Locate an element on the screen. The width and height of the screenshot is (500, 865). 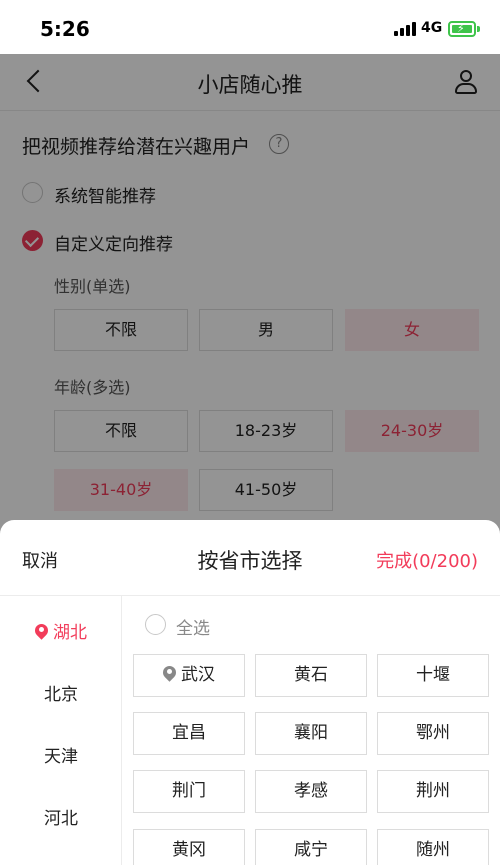
city-item: 襄阳 is located at coordinates (311, 733).